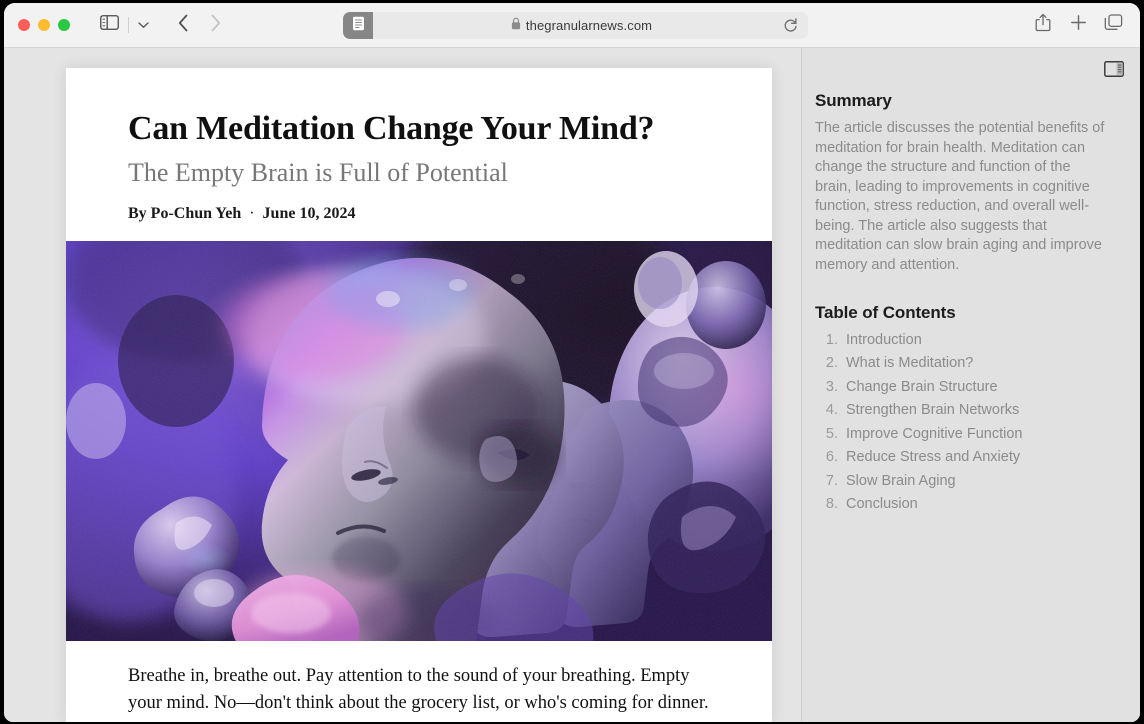 This screenshot has height=724, width=1144. What do you see at coordinates (318, 173) in the screenshot?
I see `article-subtitle: The Empty Brain is Full of Potential` at bounding box center [318, 173].